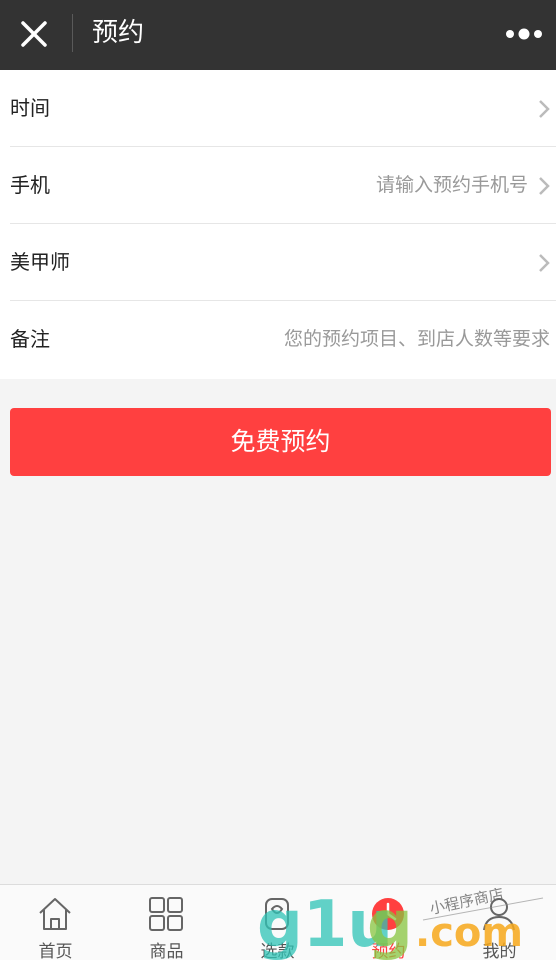 The image size is (556, 960). I want to click on tab-label: 预约, so click(388, 951).